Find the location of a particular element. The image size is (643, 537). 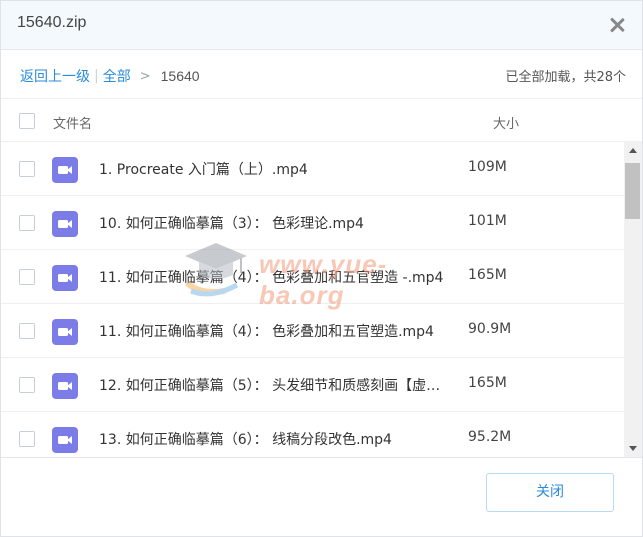

dialog-titlebar: 15640.zip is located at coordinates (321, 25).